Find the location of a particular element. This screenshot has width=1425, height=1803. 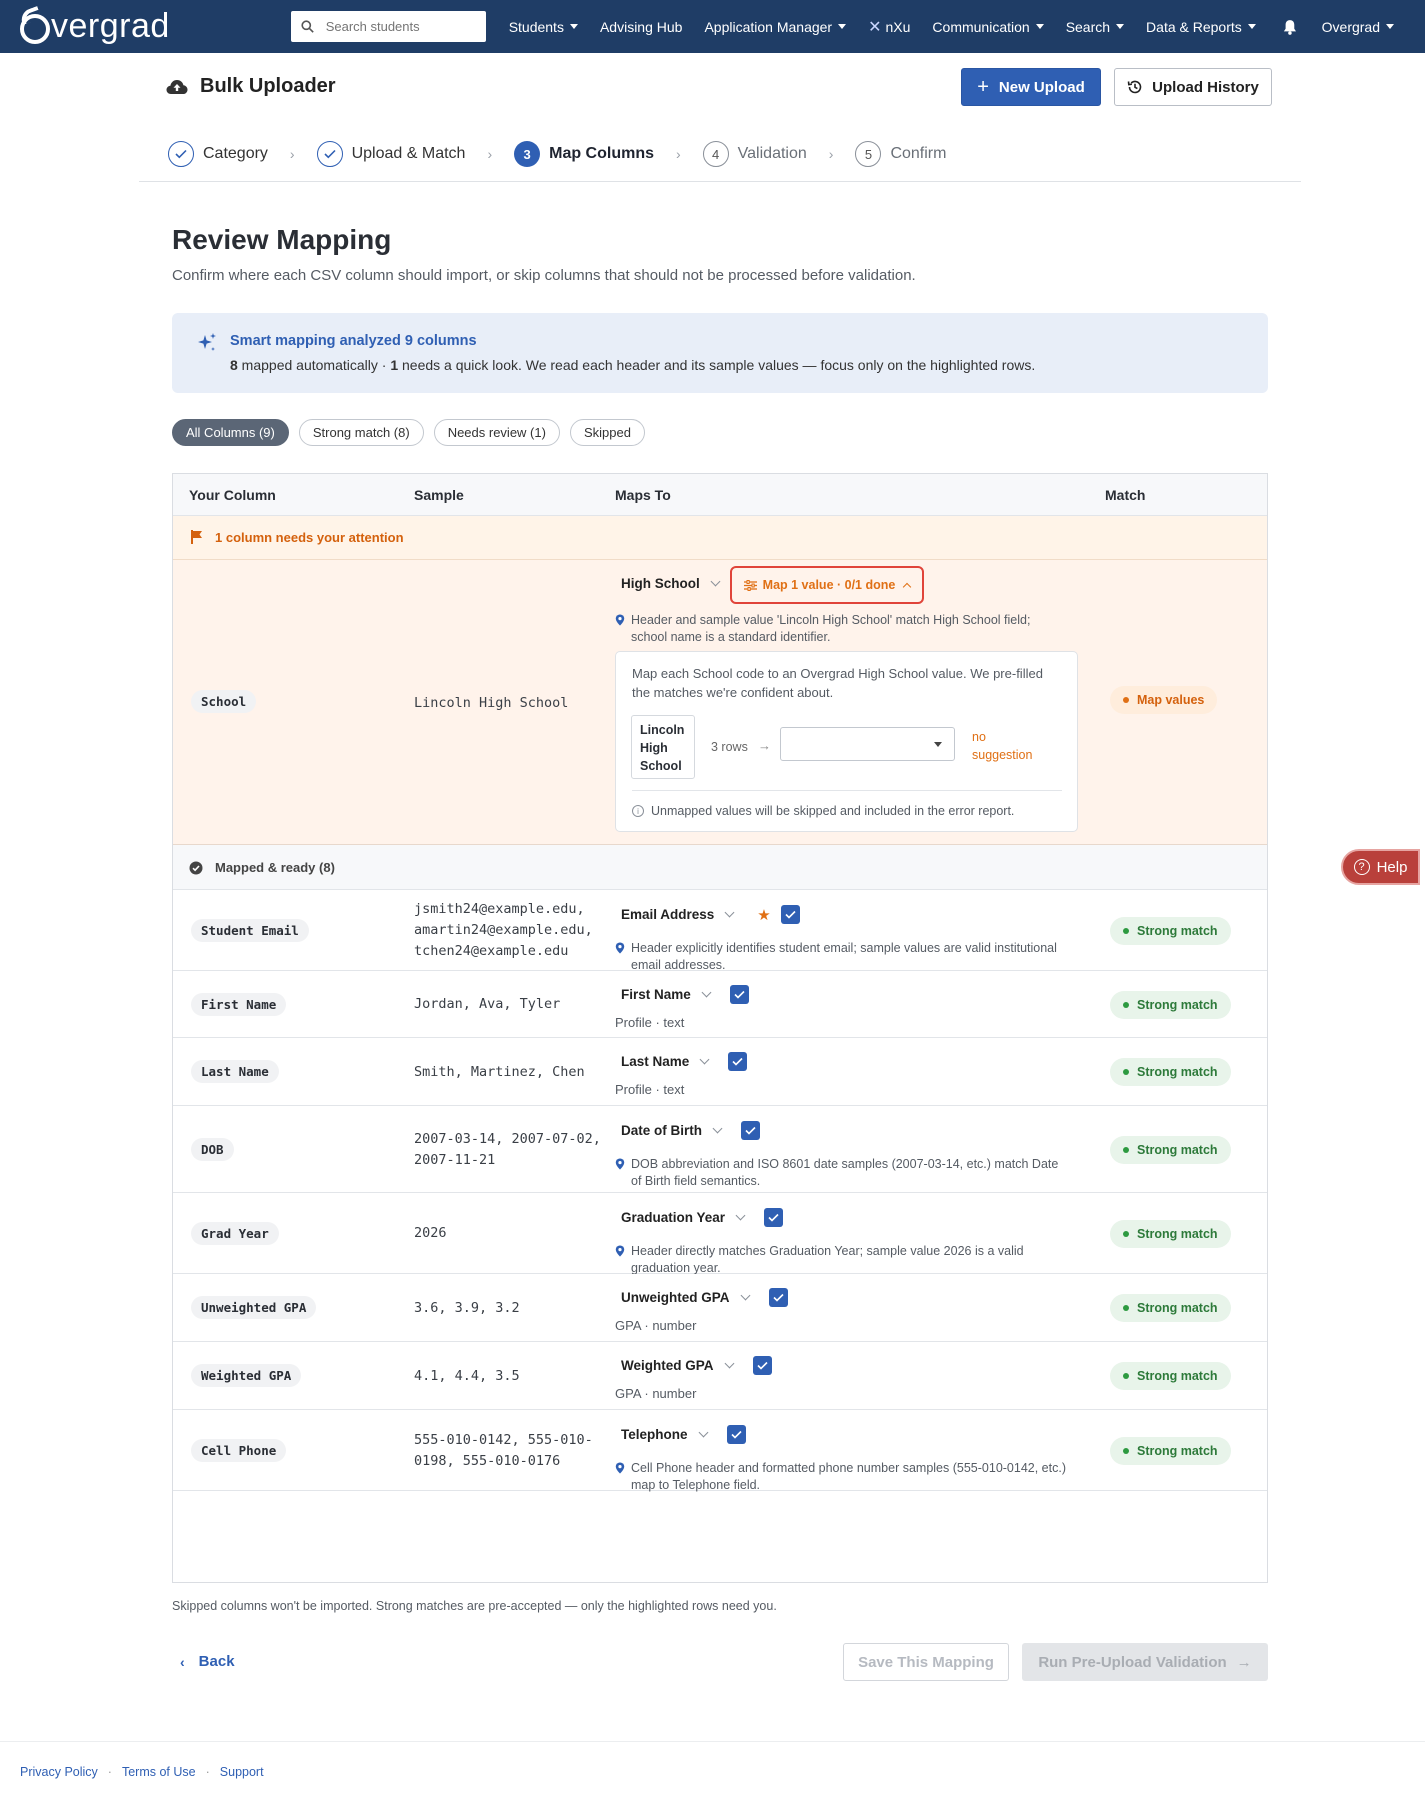

nav-item-data-reports: Data & Reports is located at coordinates (1201, 27).